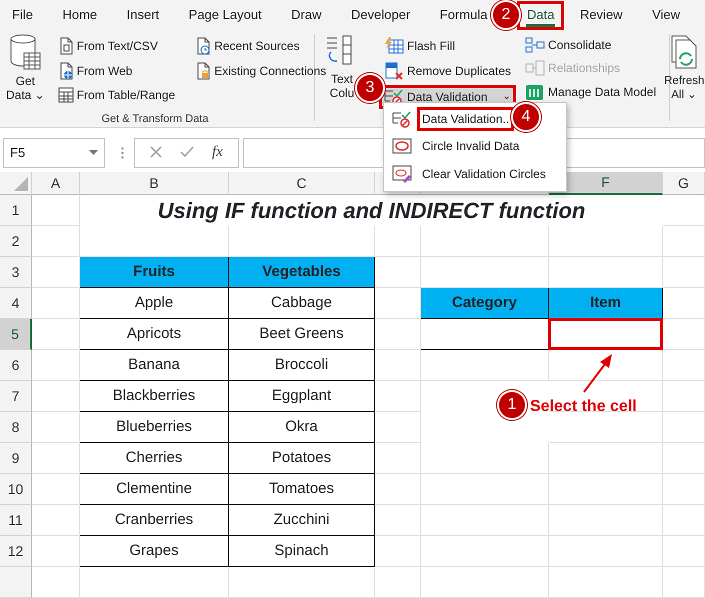 This screenshot has height=598, width=705. What do you see at coordinates (225, 15) in the screenshot?
I see `ribbon-tab: Page Layout` at bounding box center [225, 15].